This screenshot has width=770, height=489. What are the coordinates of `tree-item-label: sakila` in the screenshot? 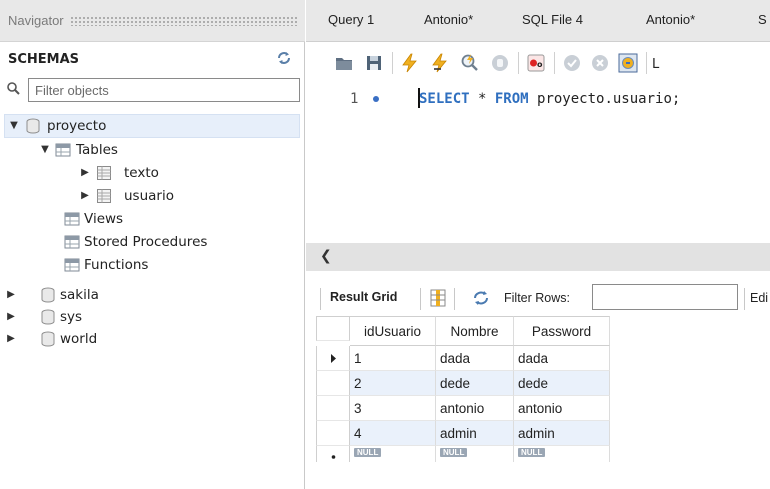 It's located at (79, 295).